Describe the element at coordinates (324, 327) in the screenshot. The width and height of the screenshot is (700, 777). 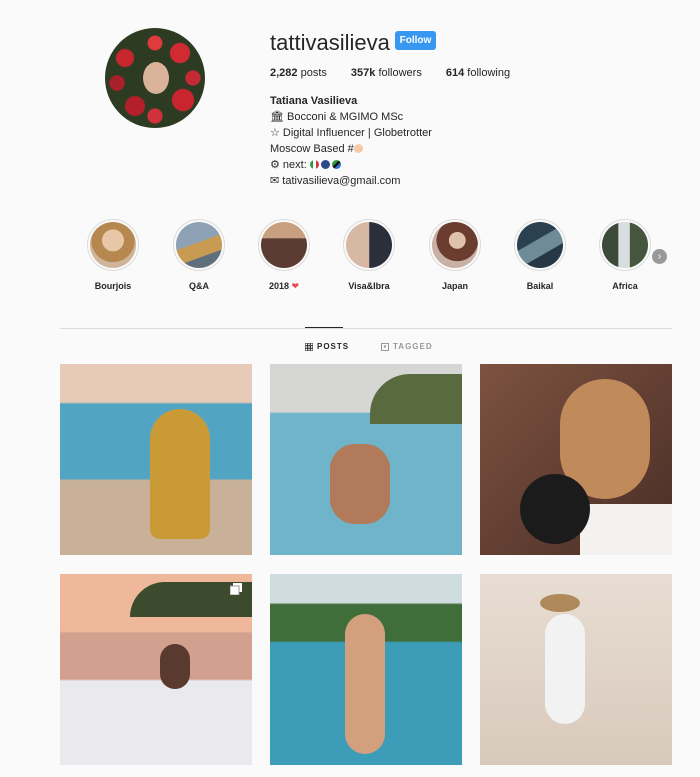
I see `active-tab-indicator` at that location.